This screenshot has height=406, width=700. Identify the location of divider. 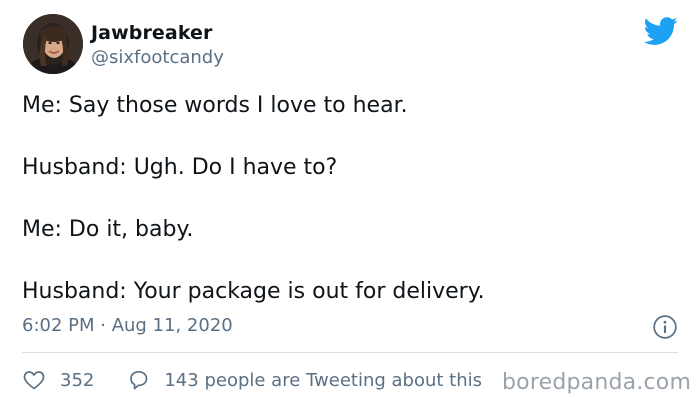
(350, 352).